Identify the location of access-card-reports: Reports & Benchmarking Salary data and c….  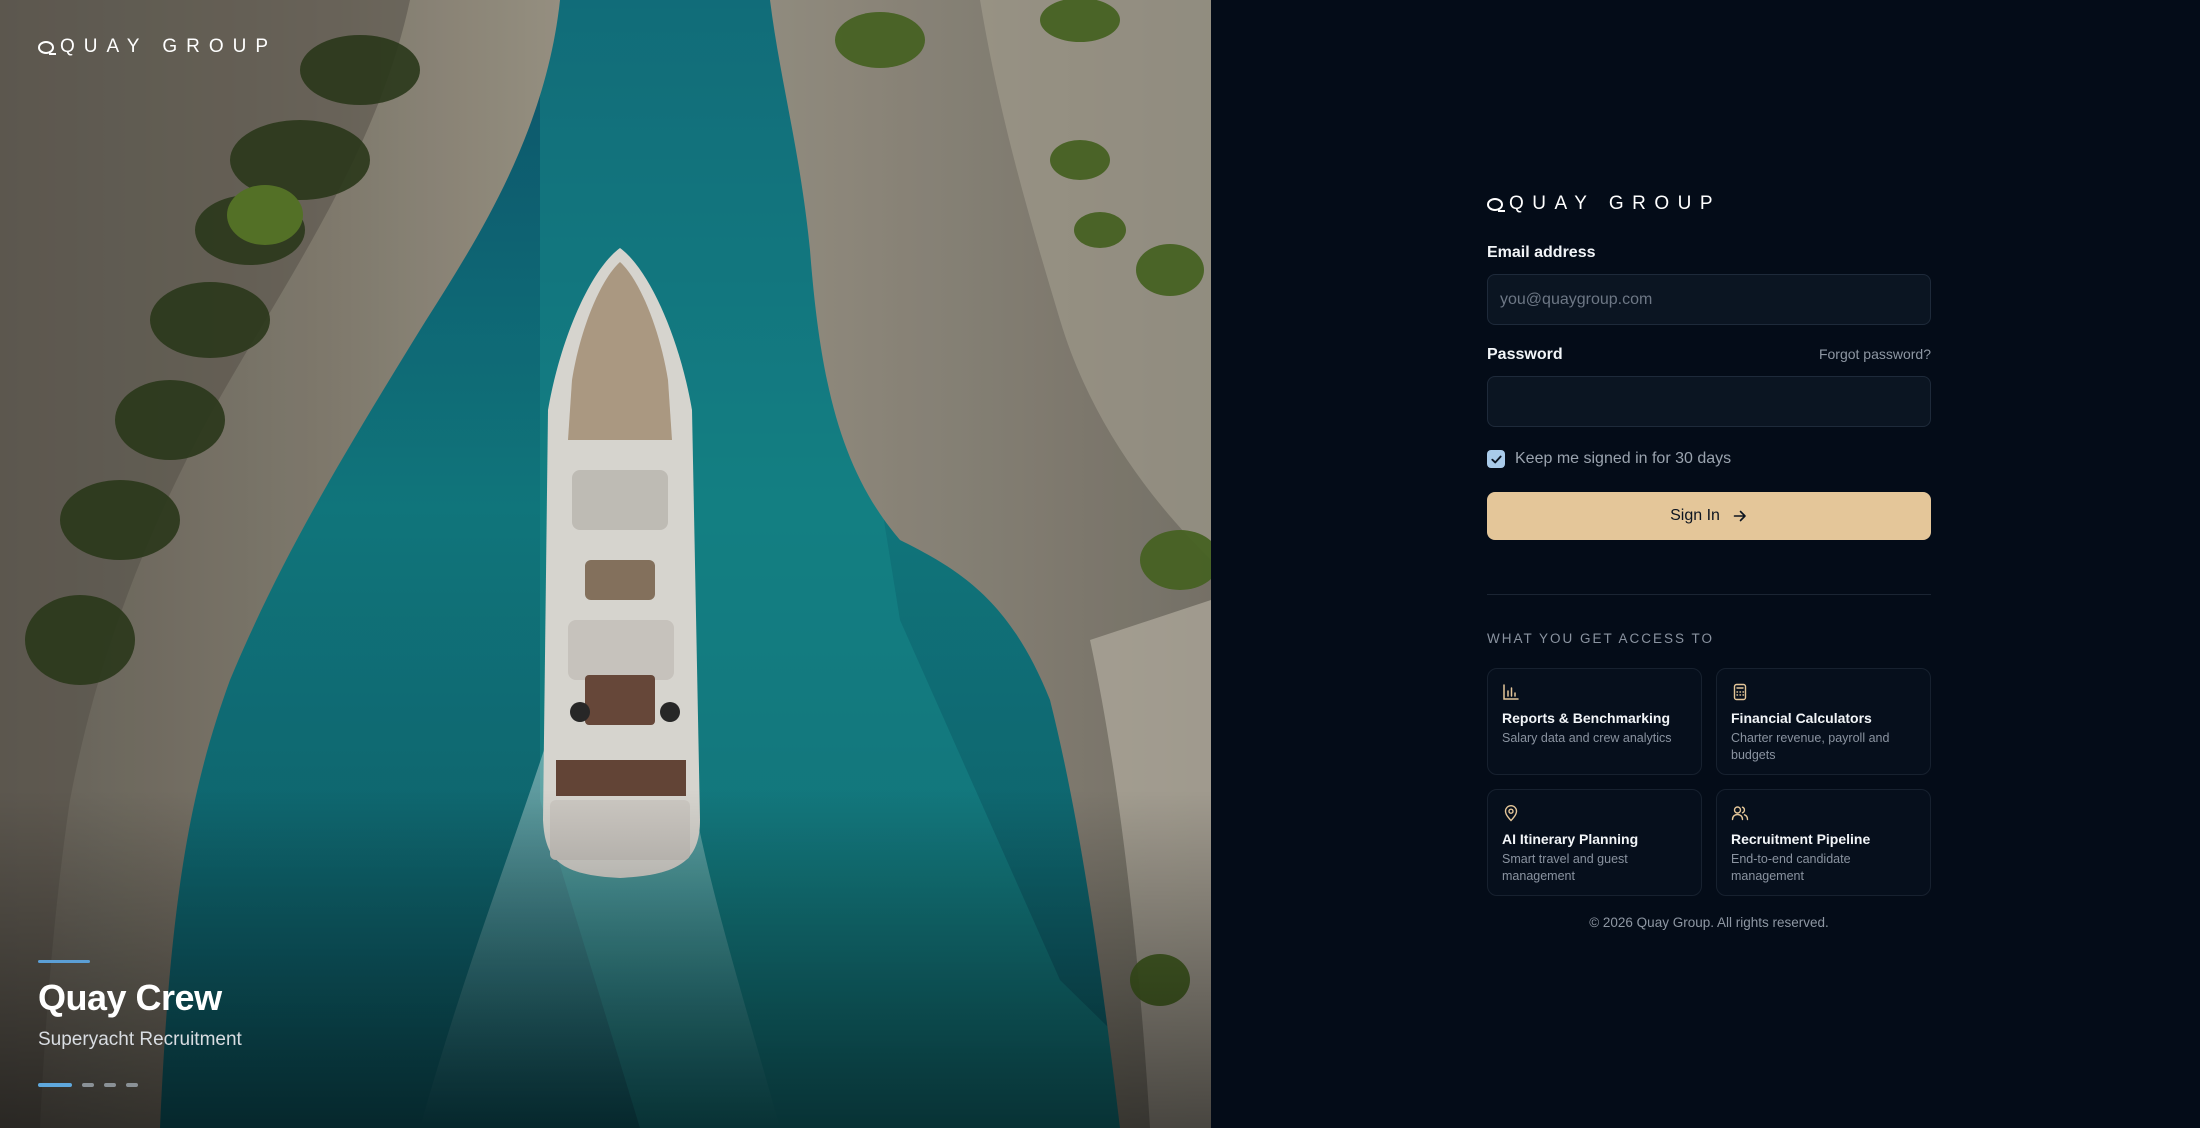
(1594, 721).